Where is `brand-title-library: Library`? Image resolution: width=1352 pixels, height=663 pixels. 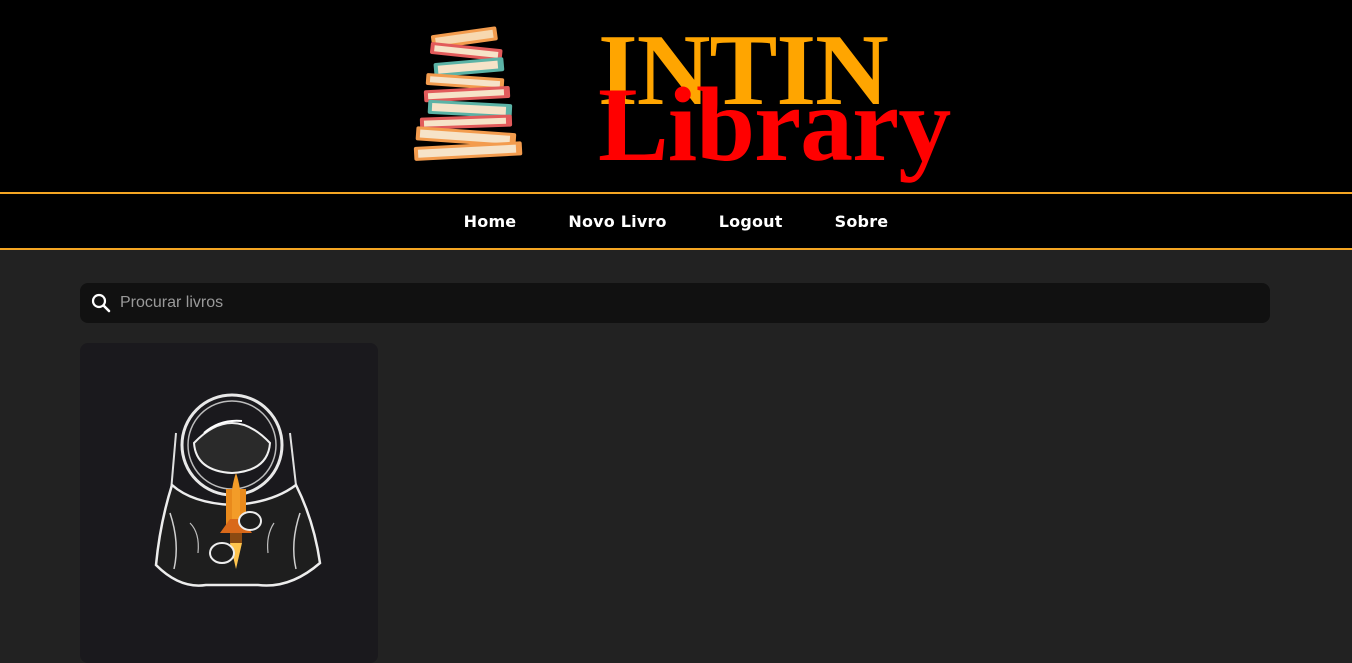 brand-title-library: Library is located at coordinates (774, 124).